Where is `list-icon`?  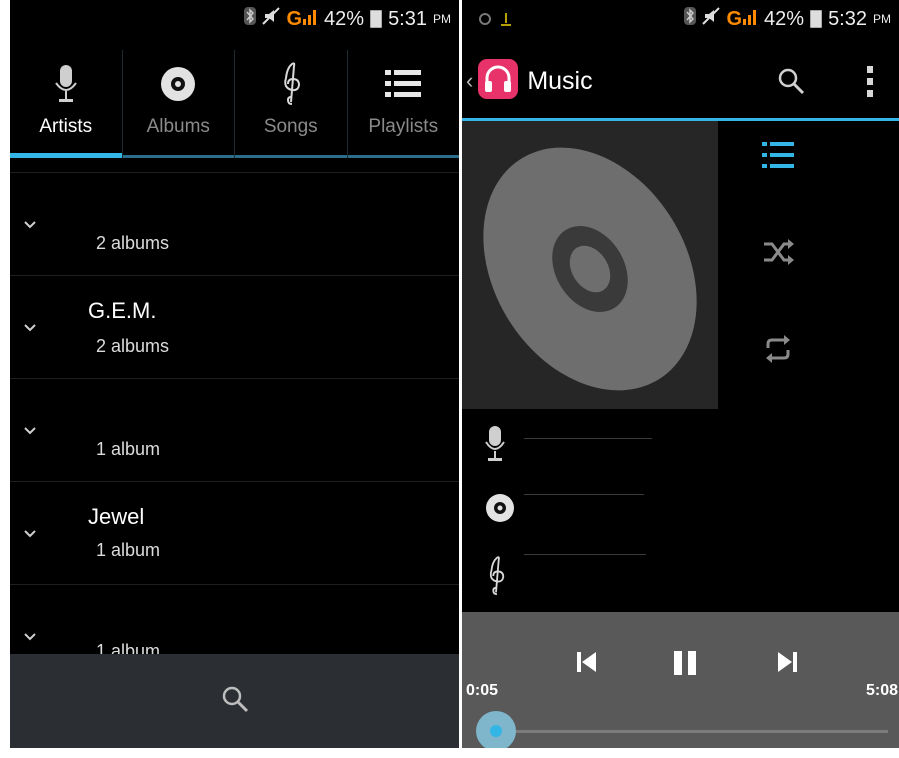
list-icon is located at coordinates (403, 84).